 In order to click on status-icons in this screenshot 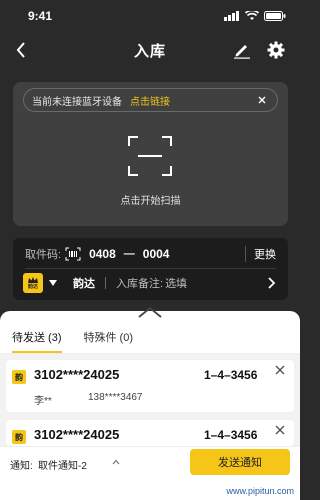, I will do `click(255, 16)`.